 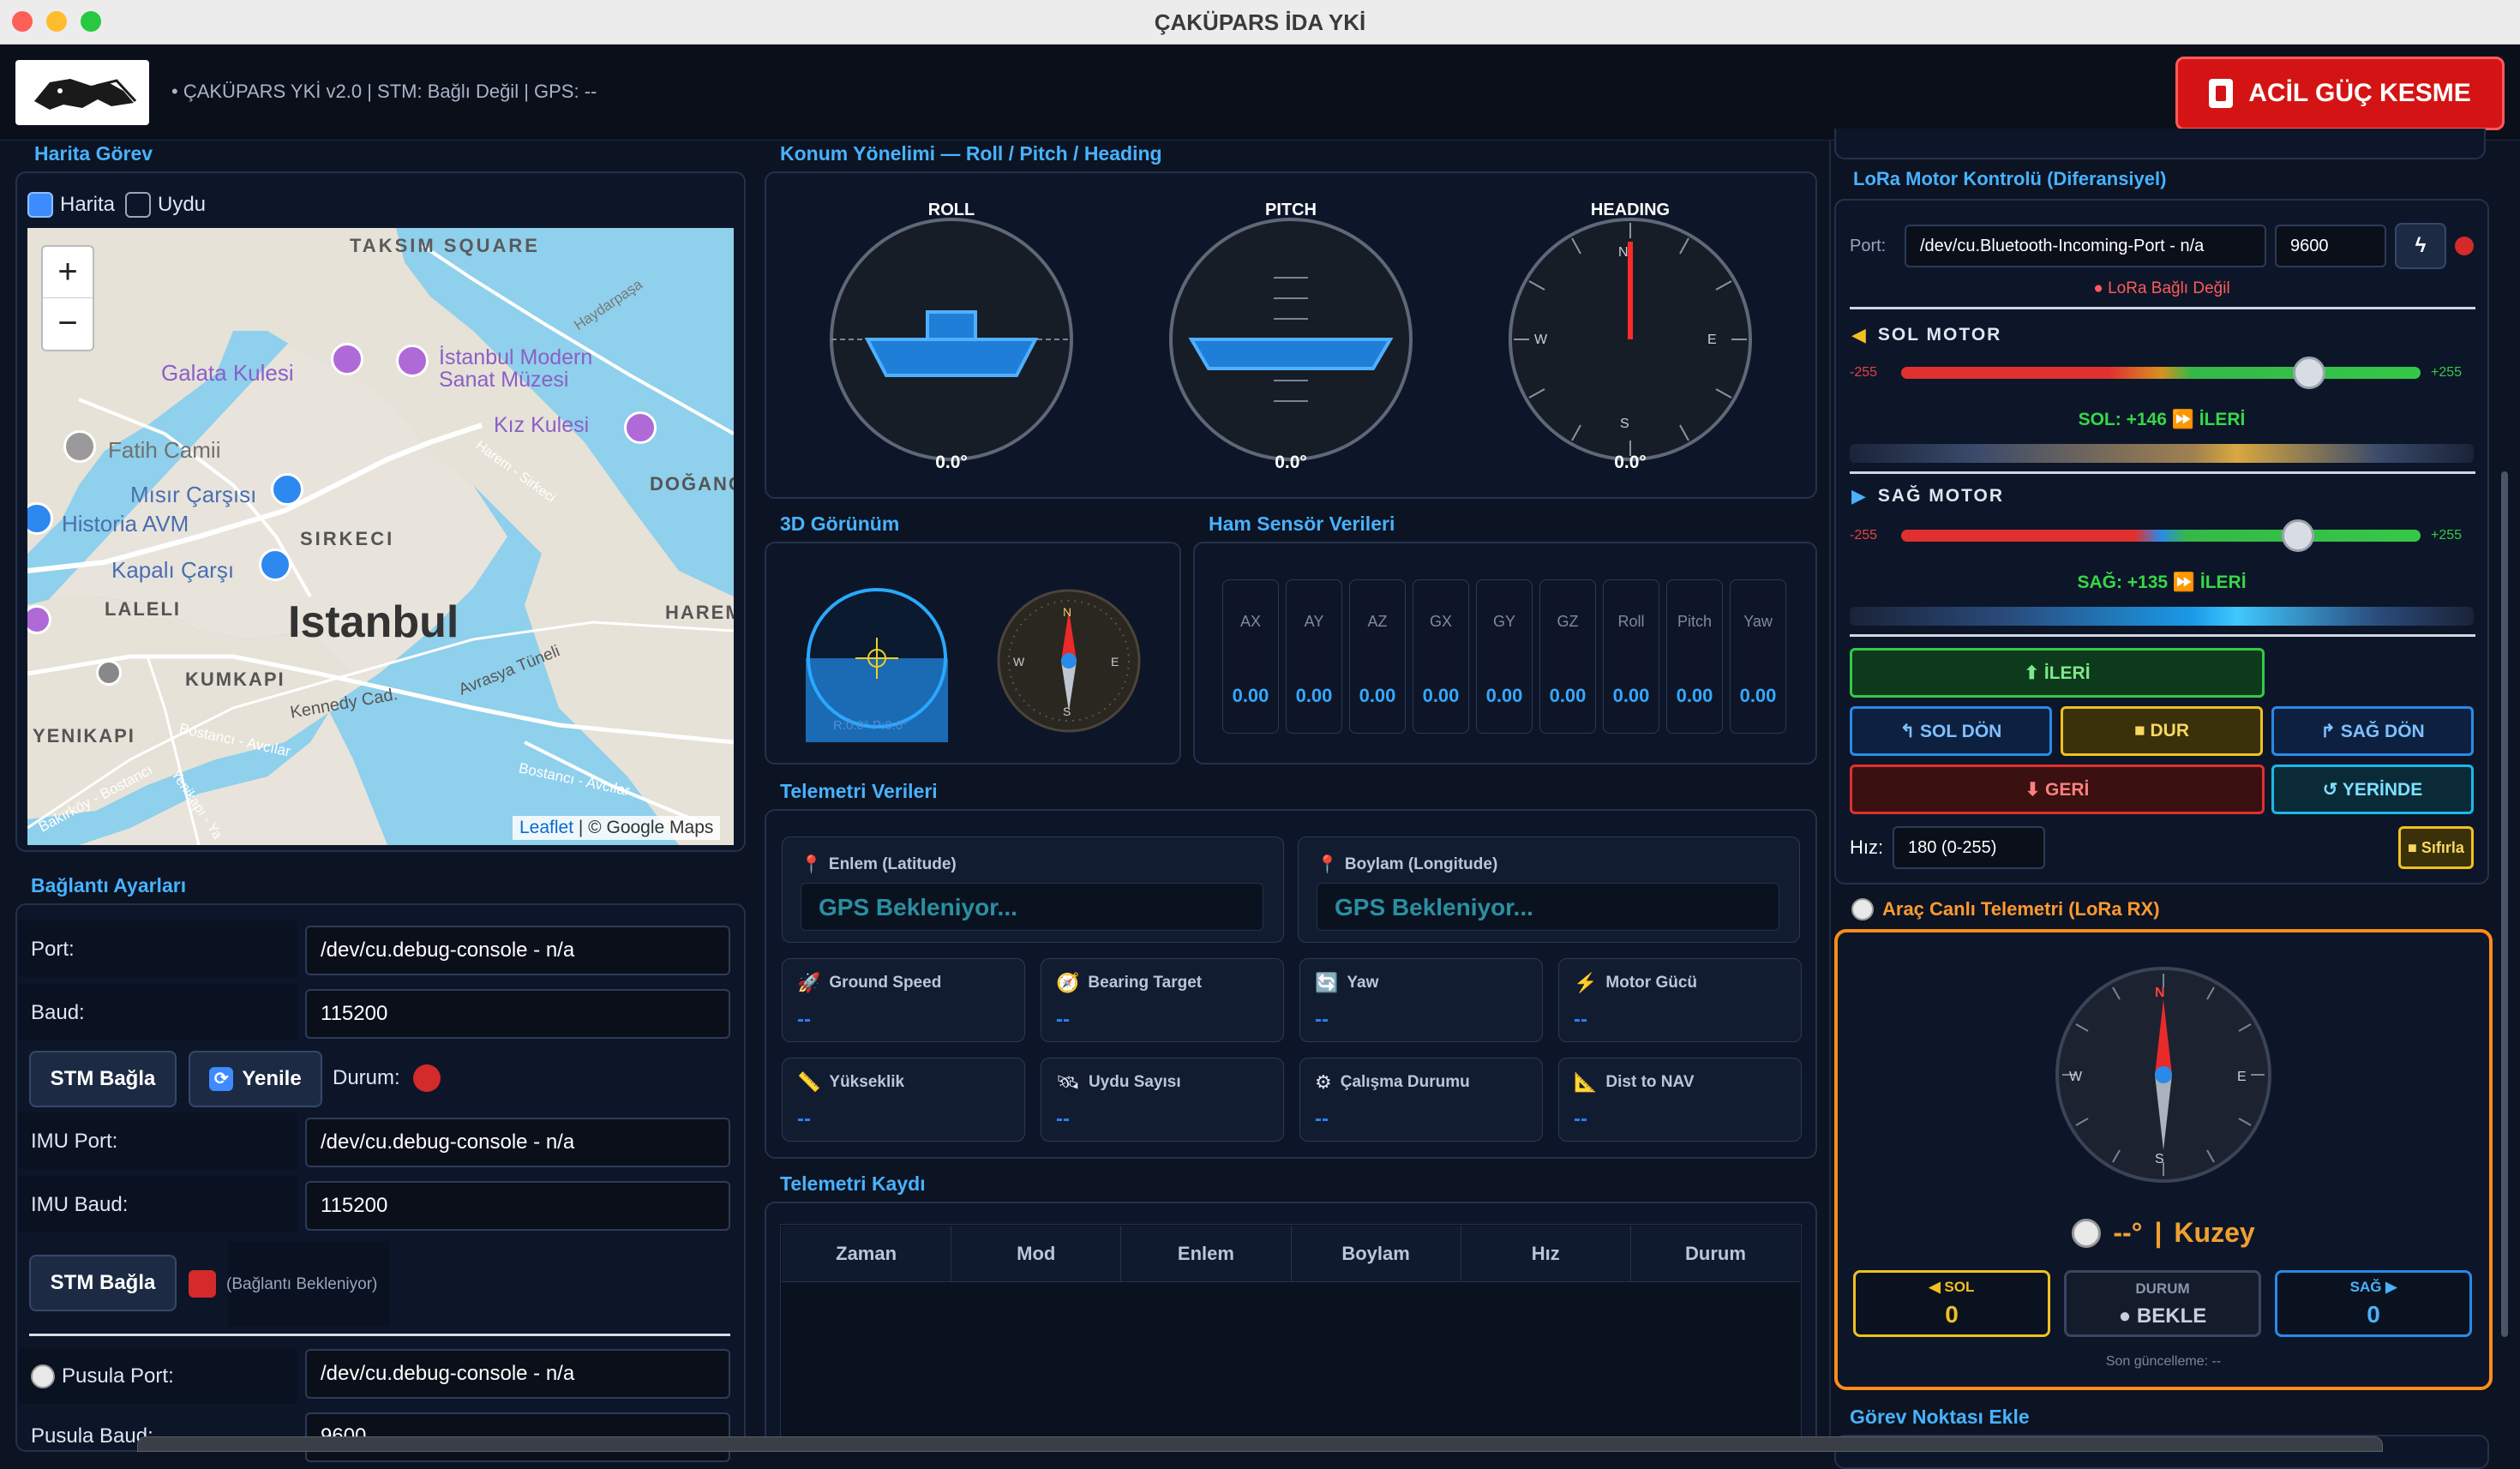 What do you see at coordinates (517, 1014) in the screenshot?
I see `baud-select: 115200` at bounding box center [517, 1014].